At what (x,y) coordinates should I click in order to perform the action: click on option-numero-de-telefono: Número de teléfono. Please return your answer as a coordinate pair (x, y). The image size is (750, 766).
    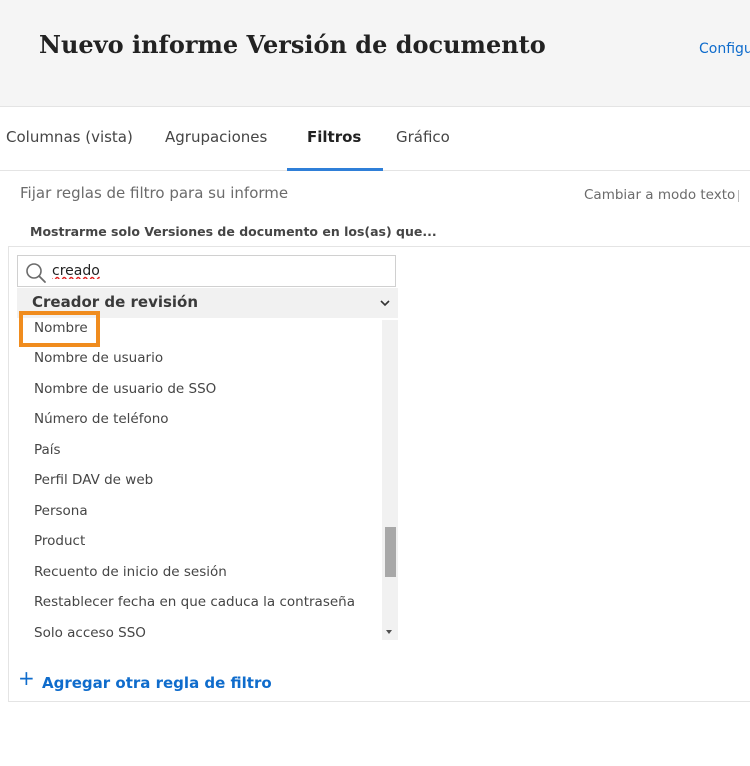
    Looking at the image, I should click on (101, 419).